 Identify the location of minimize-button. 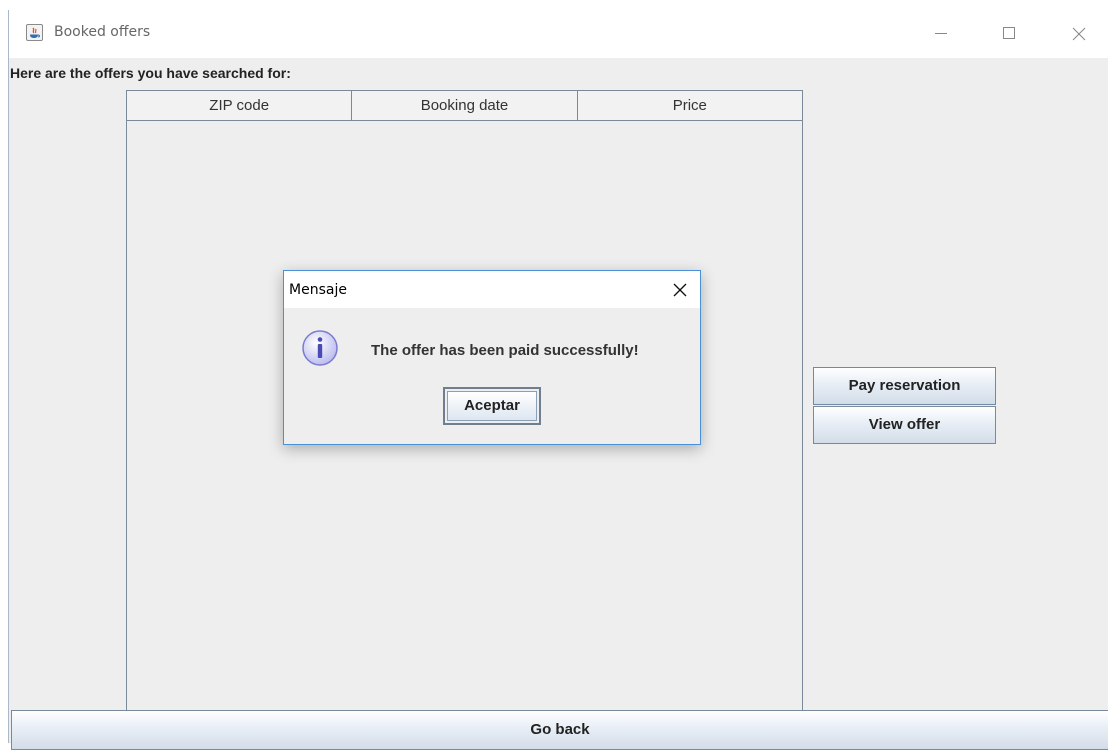
(941, 34).